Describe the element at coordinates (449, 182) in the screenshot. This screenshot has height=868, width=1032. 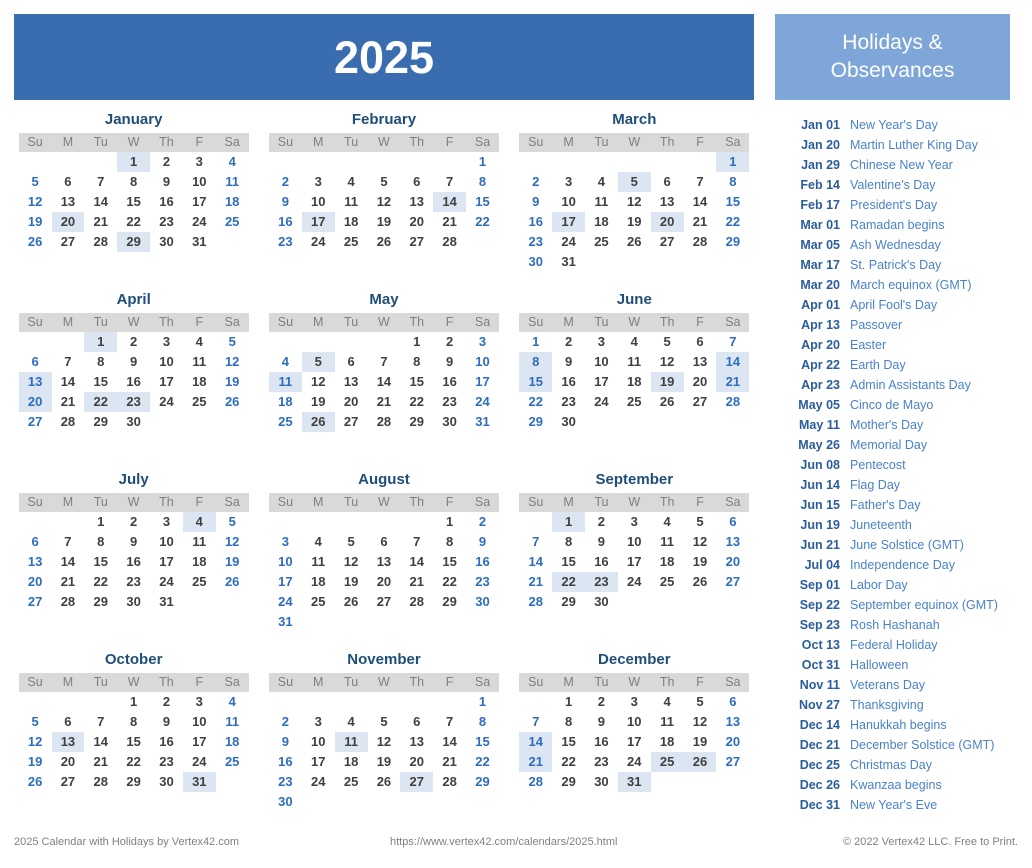
I see `day-cell: 7` at that location.